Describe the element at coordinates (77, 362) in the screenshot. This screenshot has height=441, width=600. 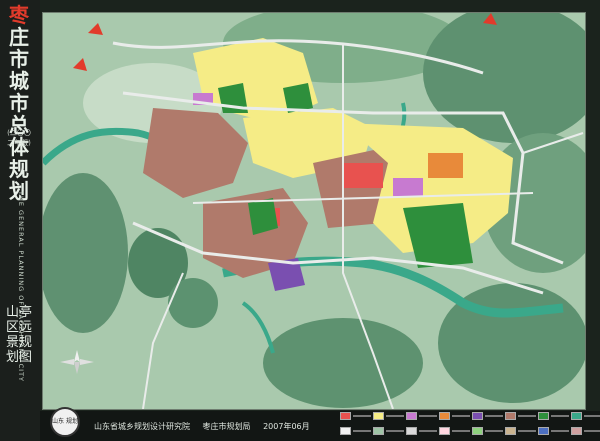
I see `north-arrow-icon` at that location.